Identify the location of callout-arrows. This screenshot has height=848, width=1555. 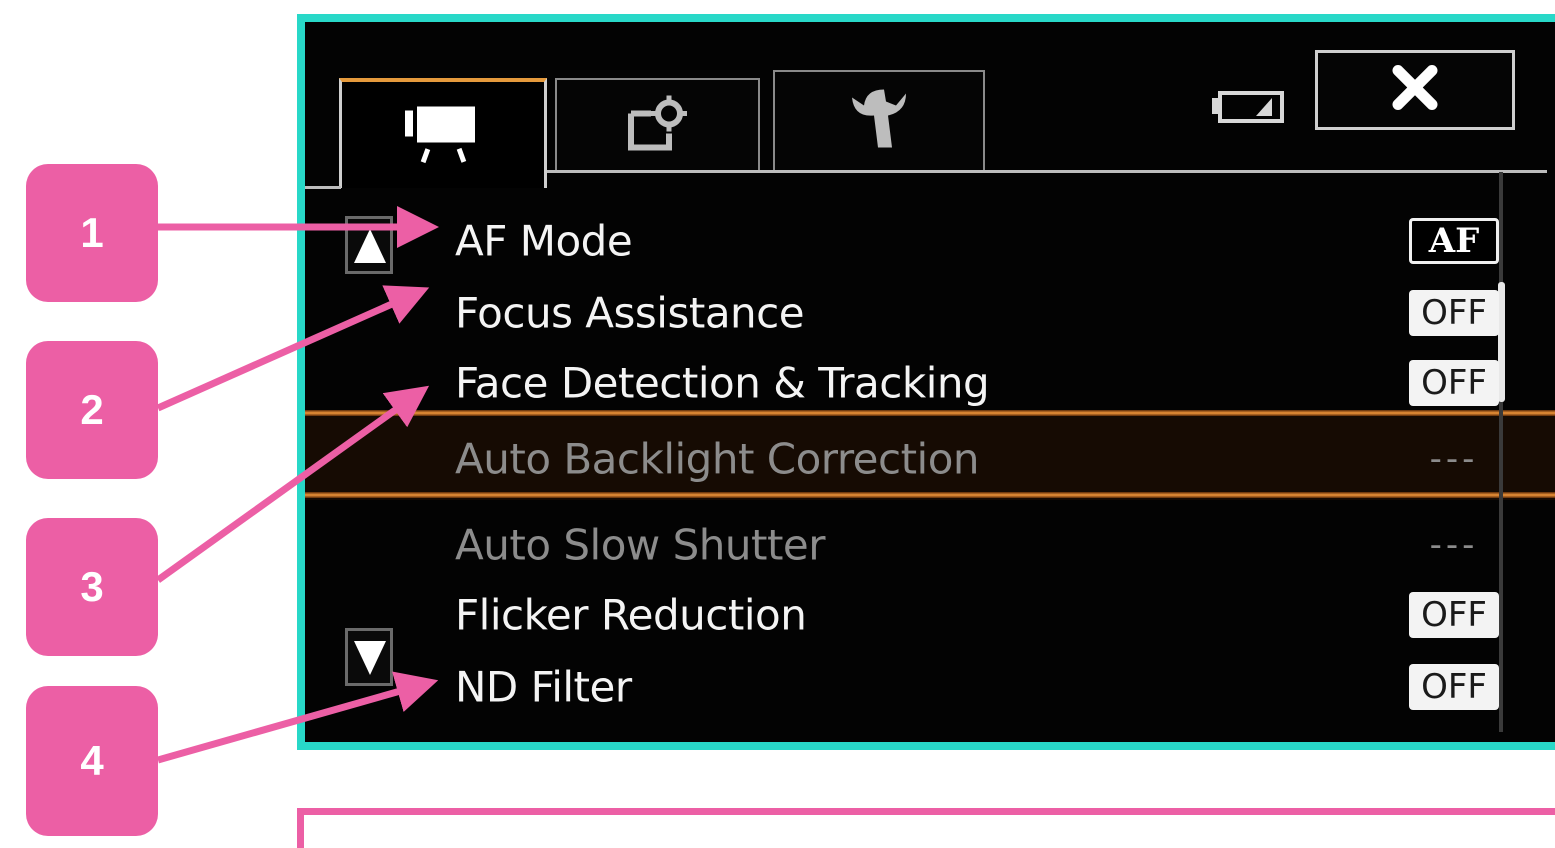
(297, 485).